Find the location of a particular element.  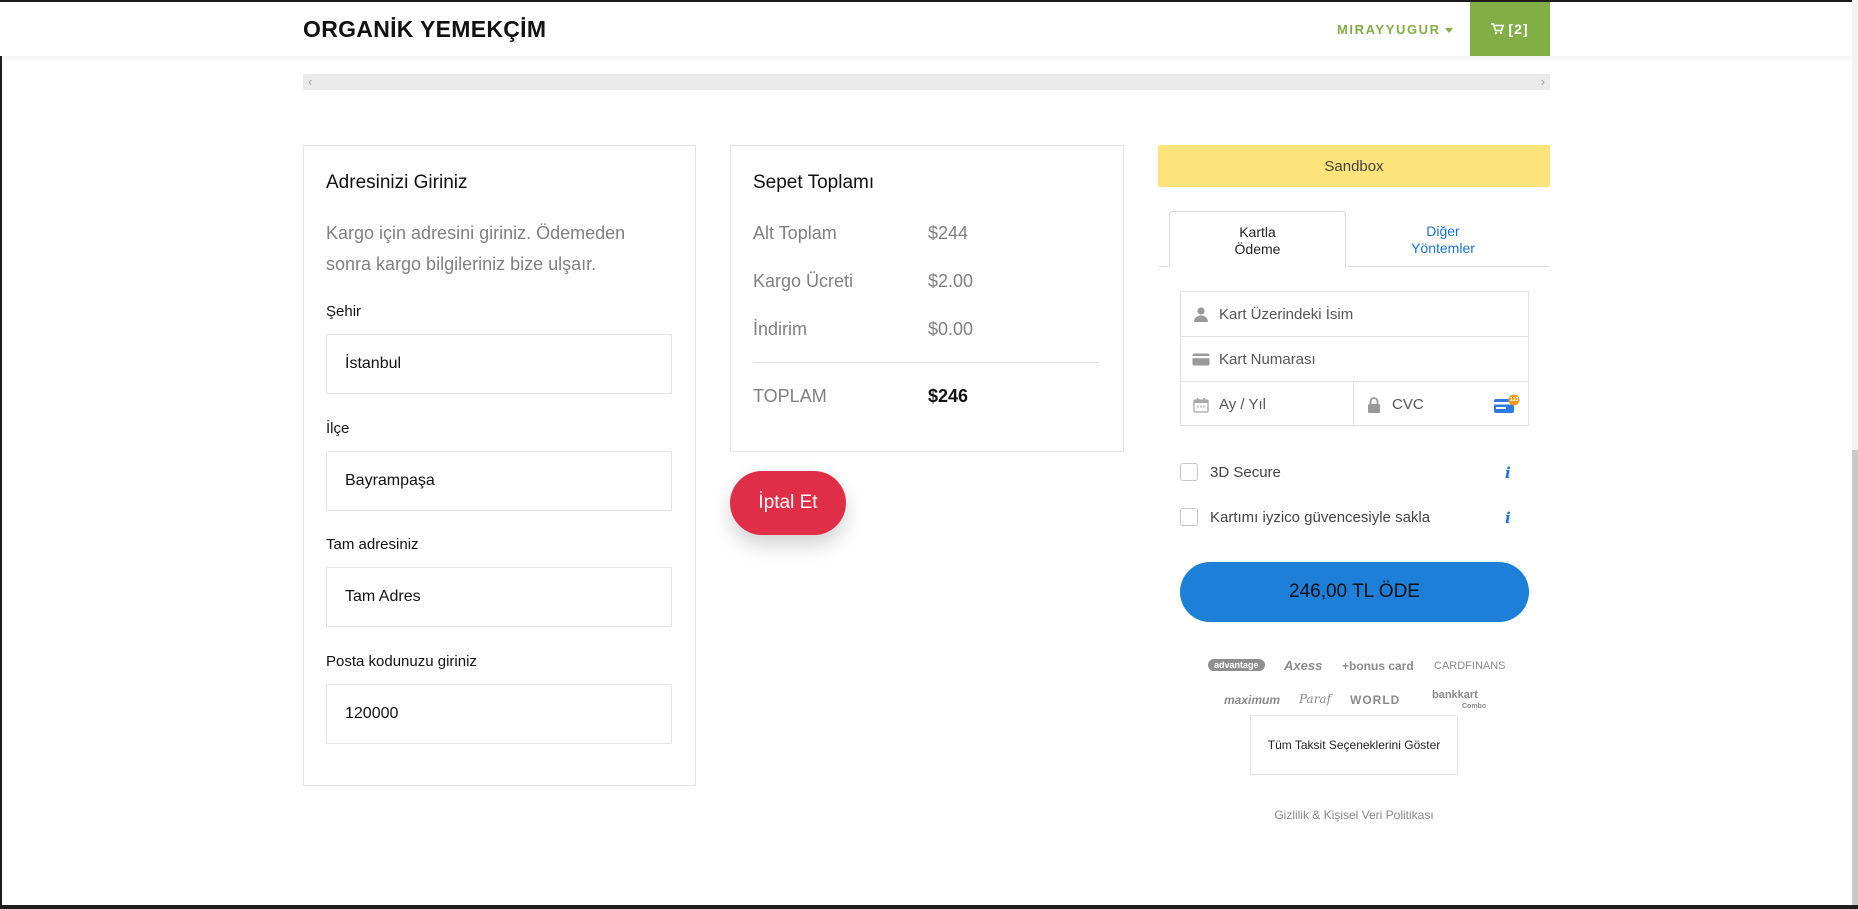

save-card-checkbox: Kartımı iyzico güvencesiyle sakla is located at coordinates (1305, 517).